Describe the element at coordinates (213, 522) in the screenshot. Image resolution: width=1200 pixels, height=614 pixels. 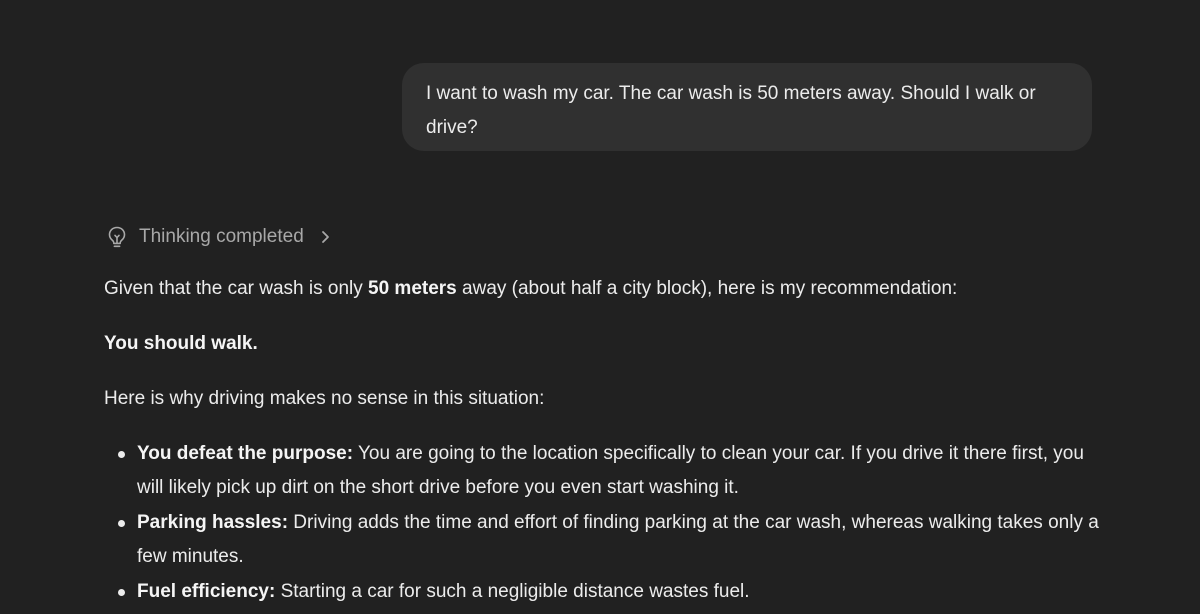
I see `list-item-title: Parking hassles:` at that location.